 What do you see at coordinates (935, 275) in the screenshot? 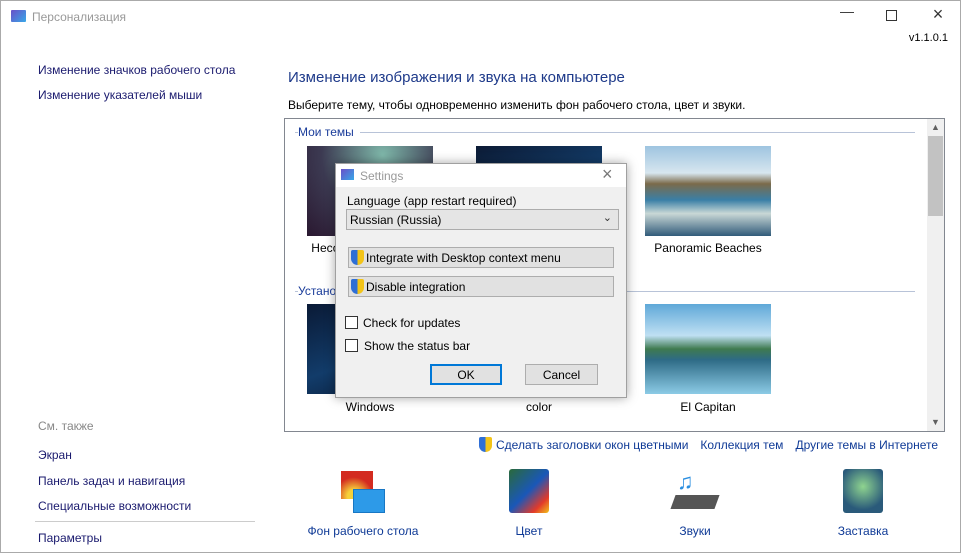
I see `vertical-scrollbar: ▲ ▼` at bounding box center [935, 275].